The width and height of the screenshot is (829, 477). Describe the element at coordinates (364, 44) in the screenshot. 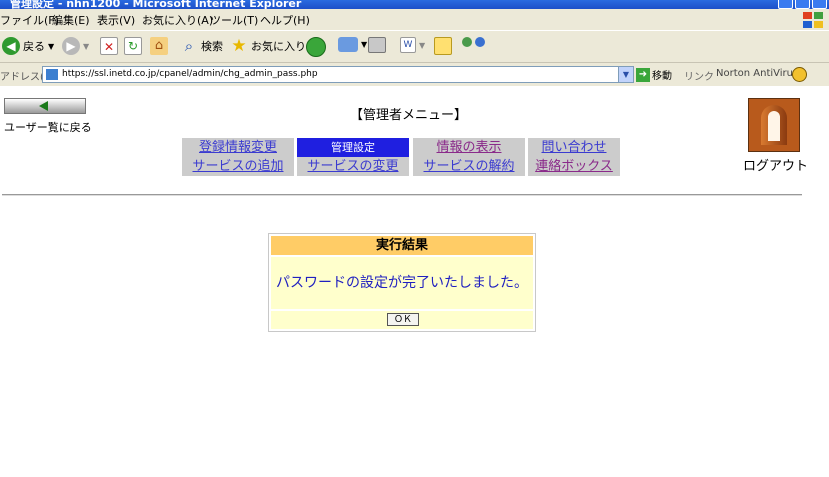

I see `mail-dropdown-icon: ▼` at that location.